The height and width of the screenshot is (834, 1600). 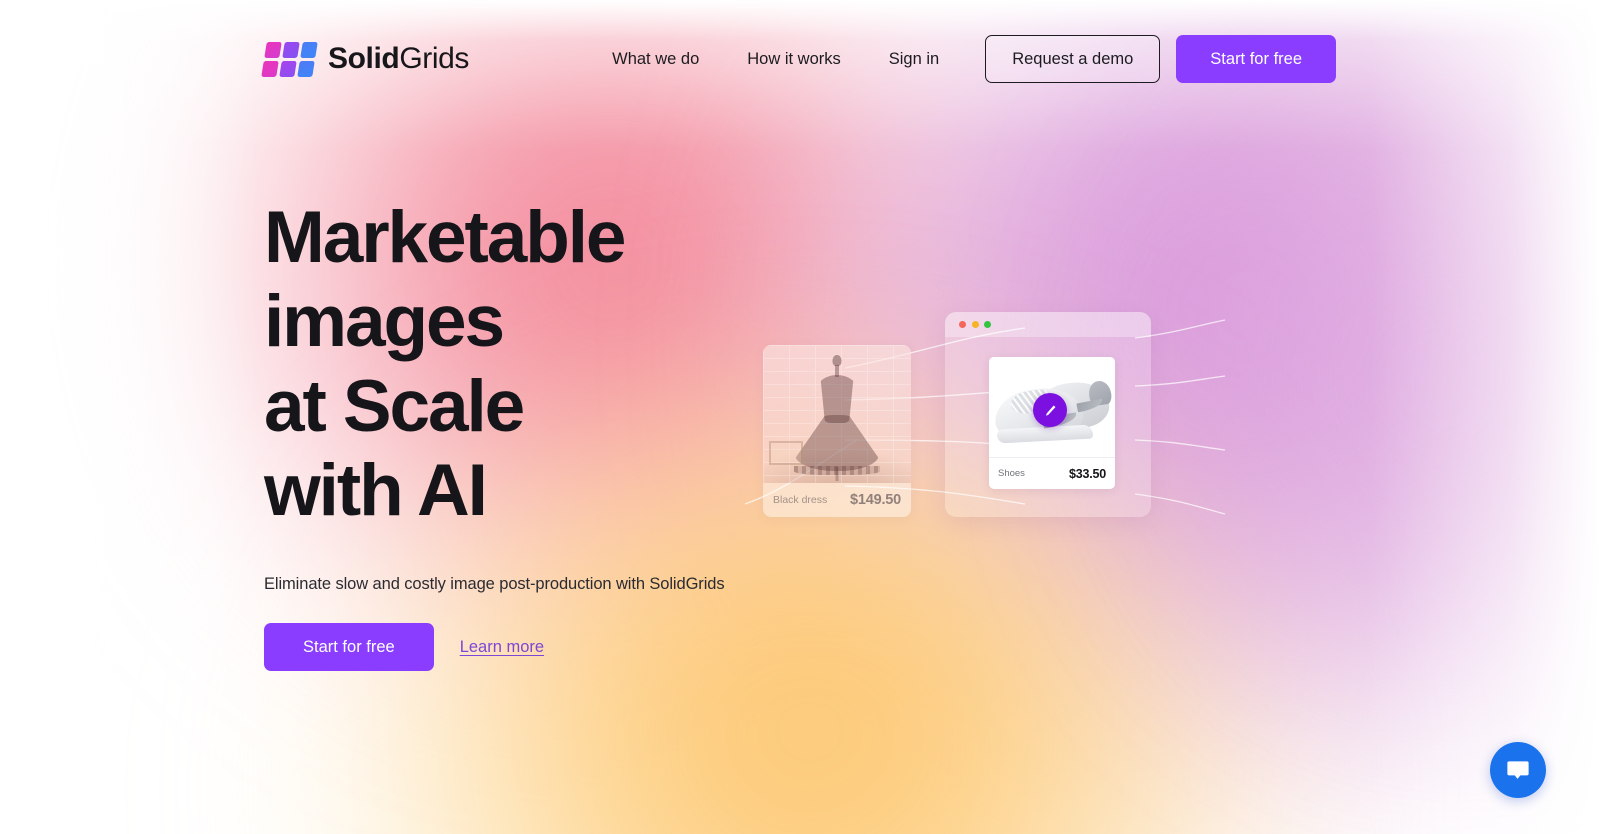 I want to click on chat-widget-button, so click(x=1518, y=770).